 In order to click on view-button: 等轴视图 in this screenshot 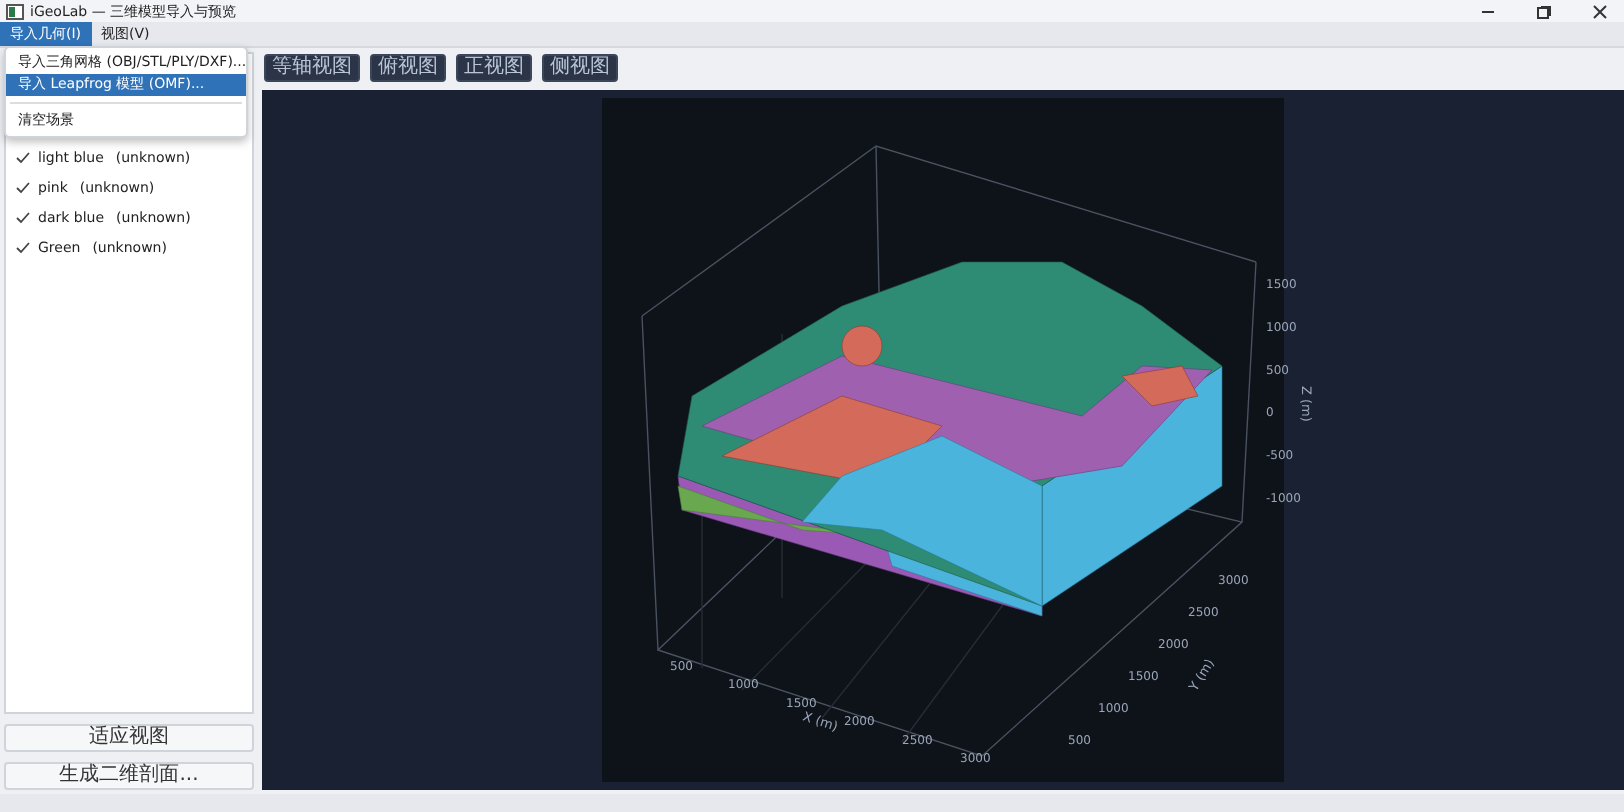, I will do `click(312, 68)`.